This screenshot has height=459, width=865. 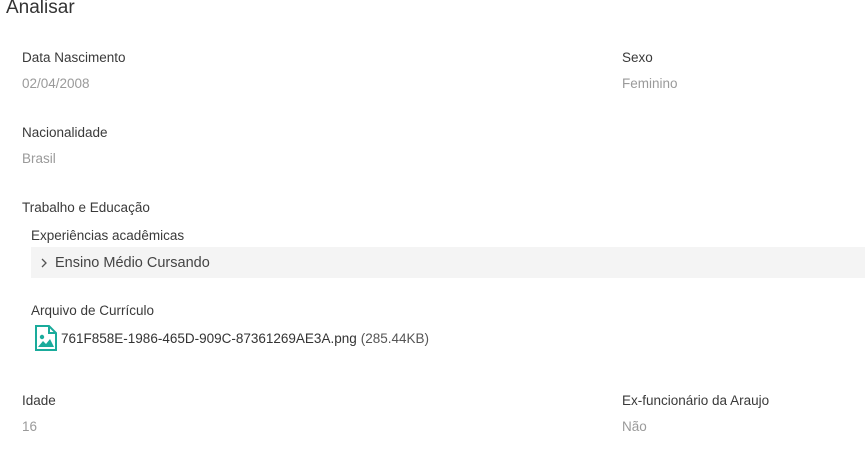 What do you see at coordinates (696, 400) in the screenshot?
I see `former-employee-label: Ex-funcionário da Araujo` at bounding box center [696, 400].